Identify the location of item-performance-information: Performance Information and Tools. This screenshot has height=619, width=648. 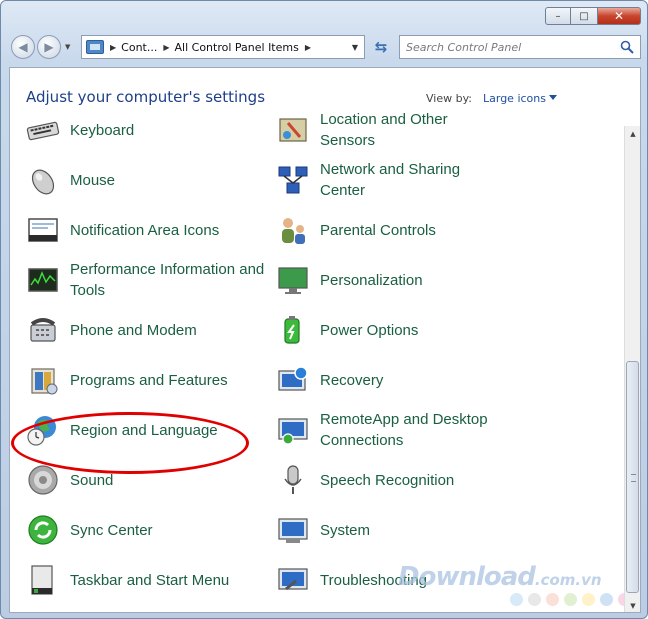
(146, 280).